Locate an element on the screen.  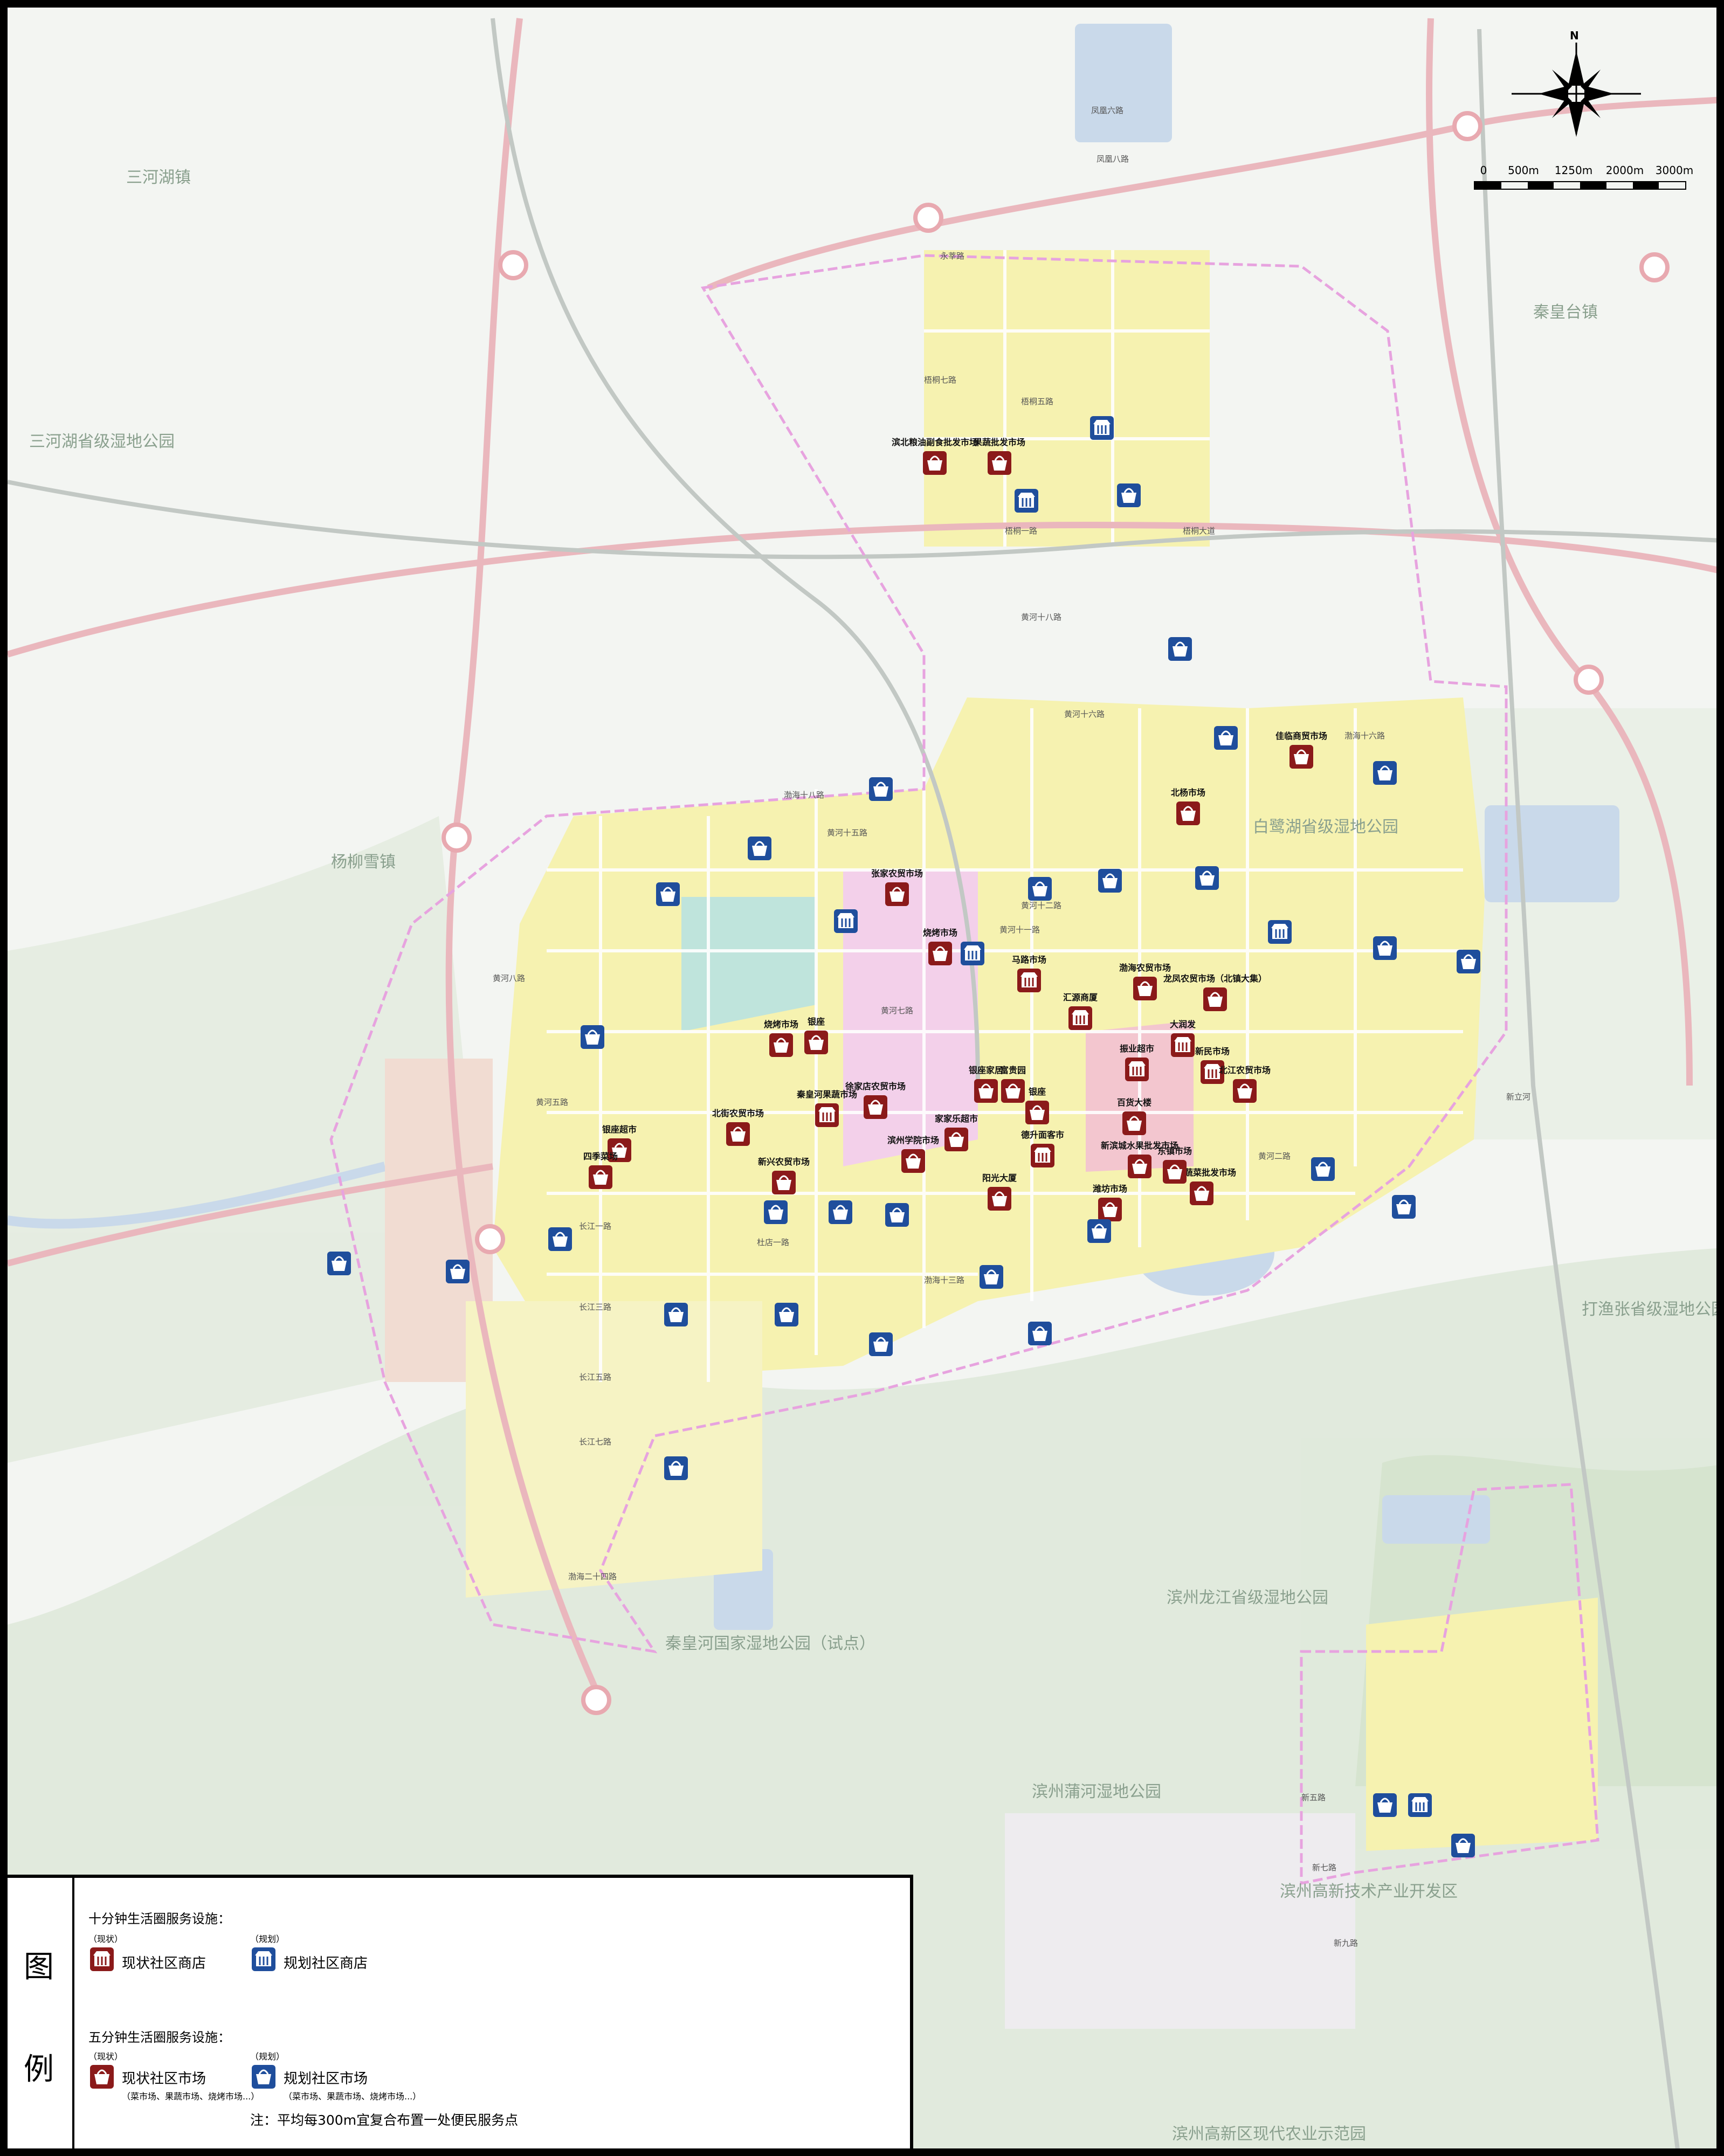
road-label: 新七路 is located at coordinates (1325, 1867).